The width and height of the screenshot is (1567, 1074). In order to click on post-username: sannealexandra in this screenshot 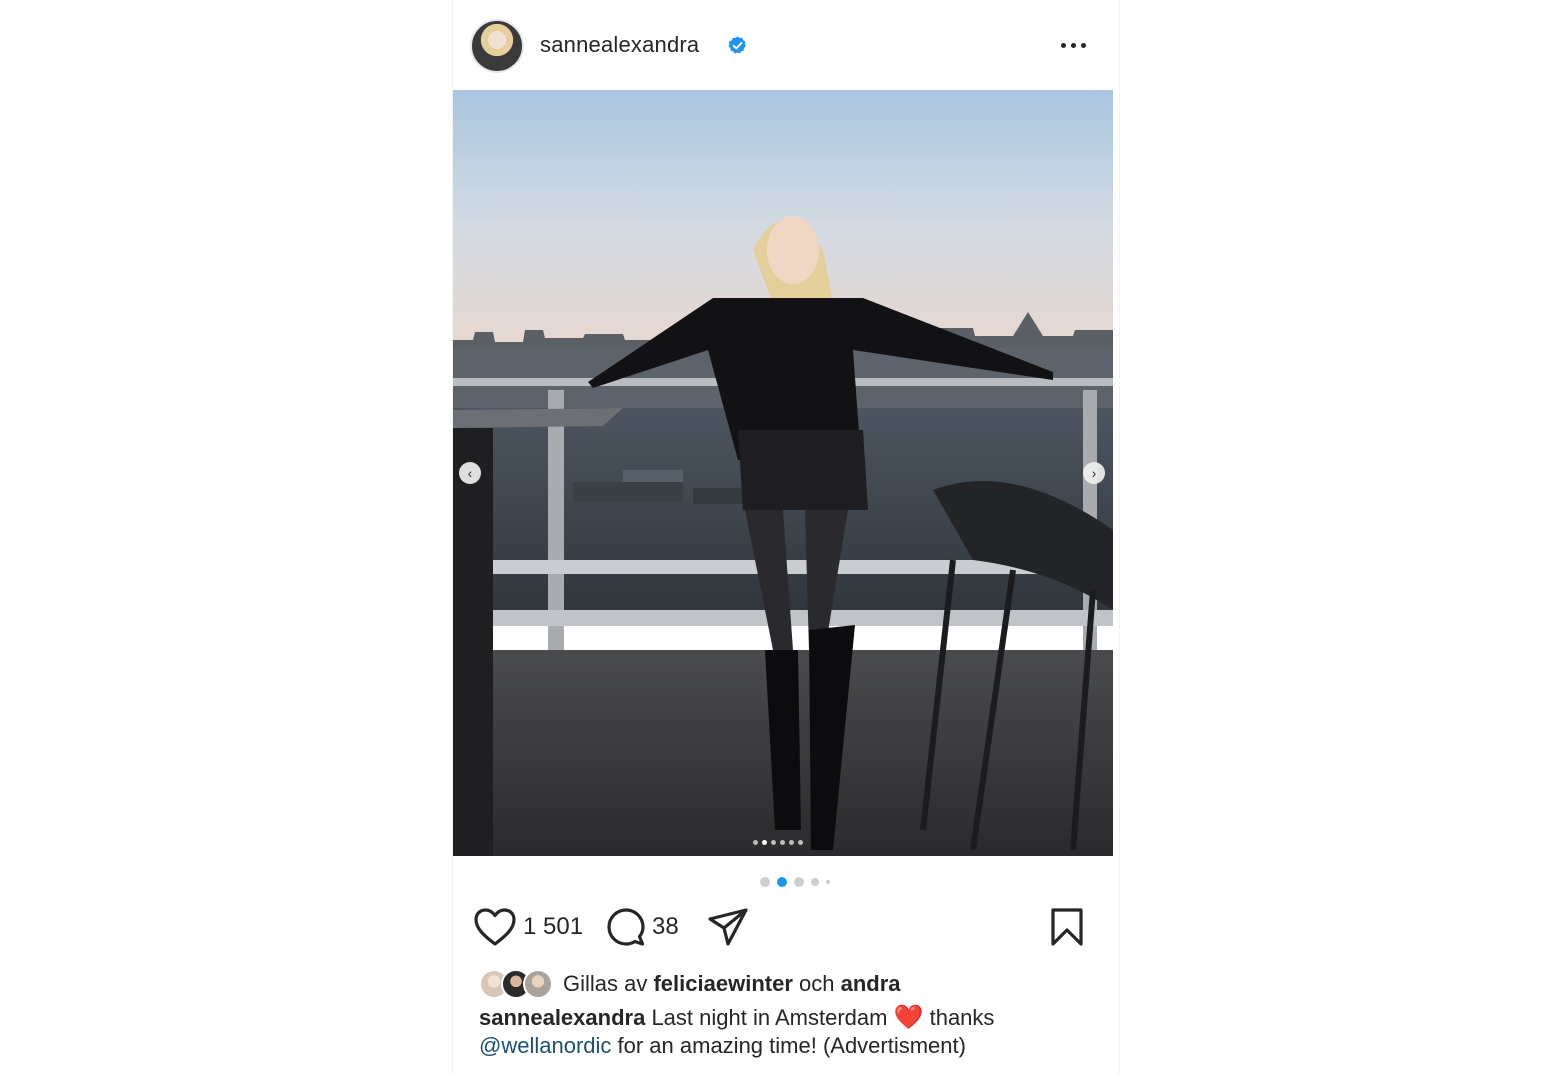, I will do `click(619, 45)`.